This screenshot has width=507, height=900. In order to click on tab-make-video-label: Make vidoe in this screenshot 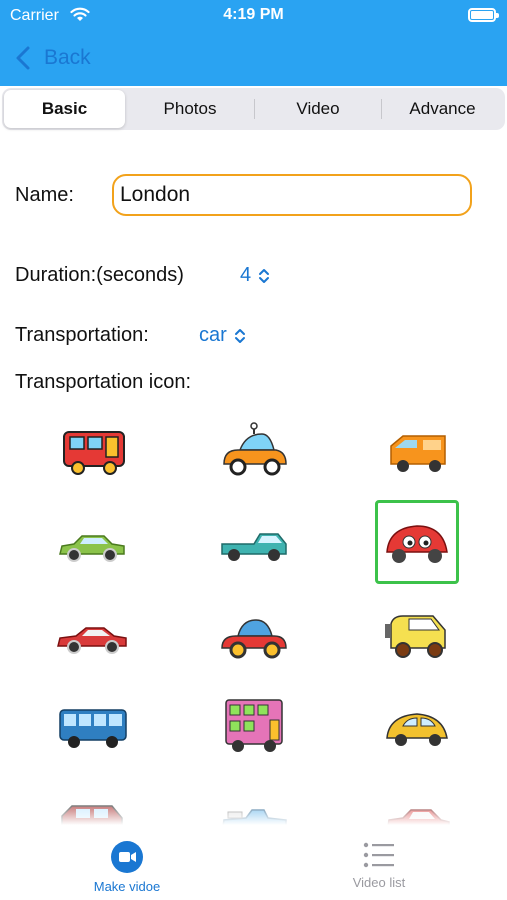, I will do `click(127, 886)`.